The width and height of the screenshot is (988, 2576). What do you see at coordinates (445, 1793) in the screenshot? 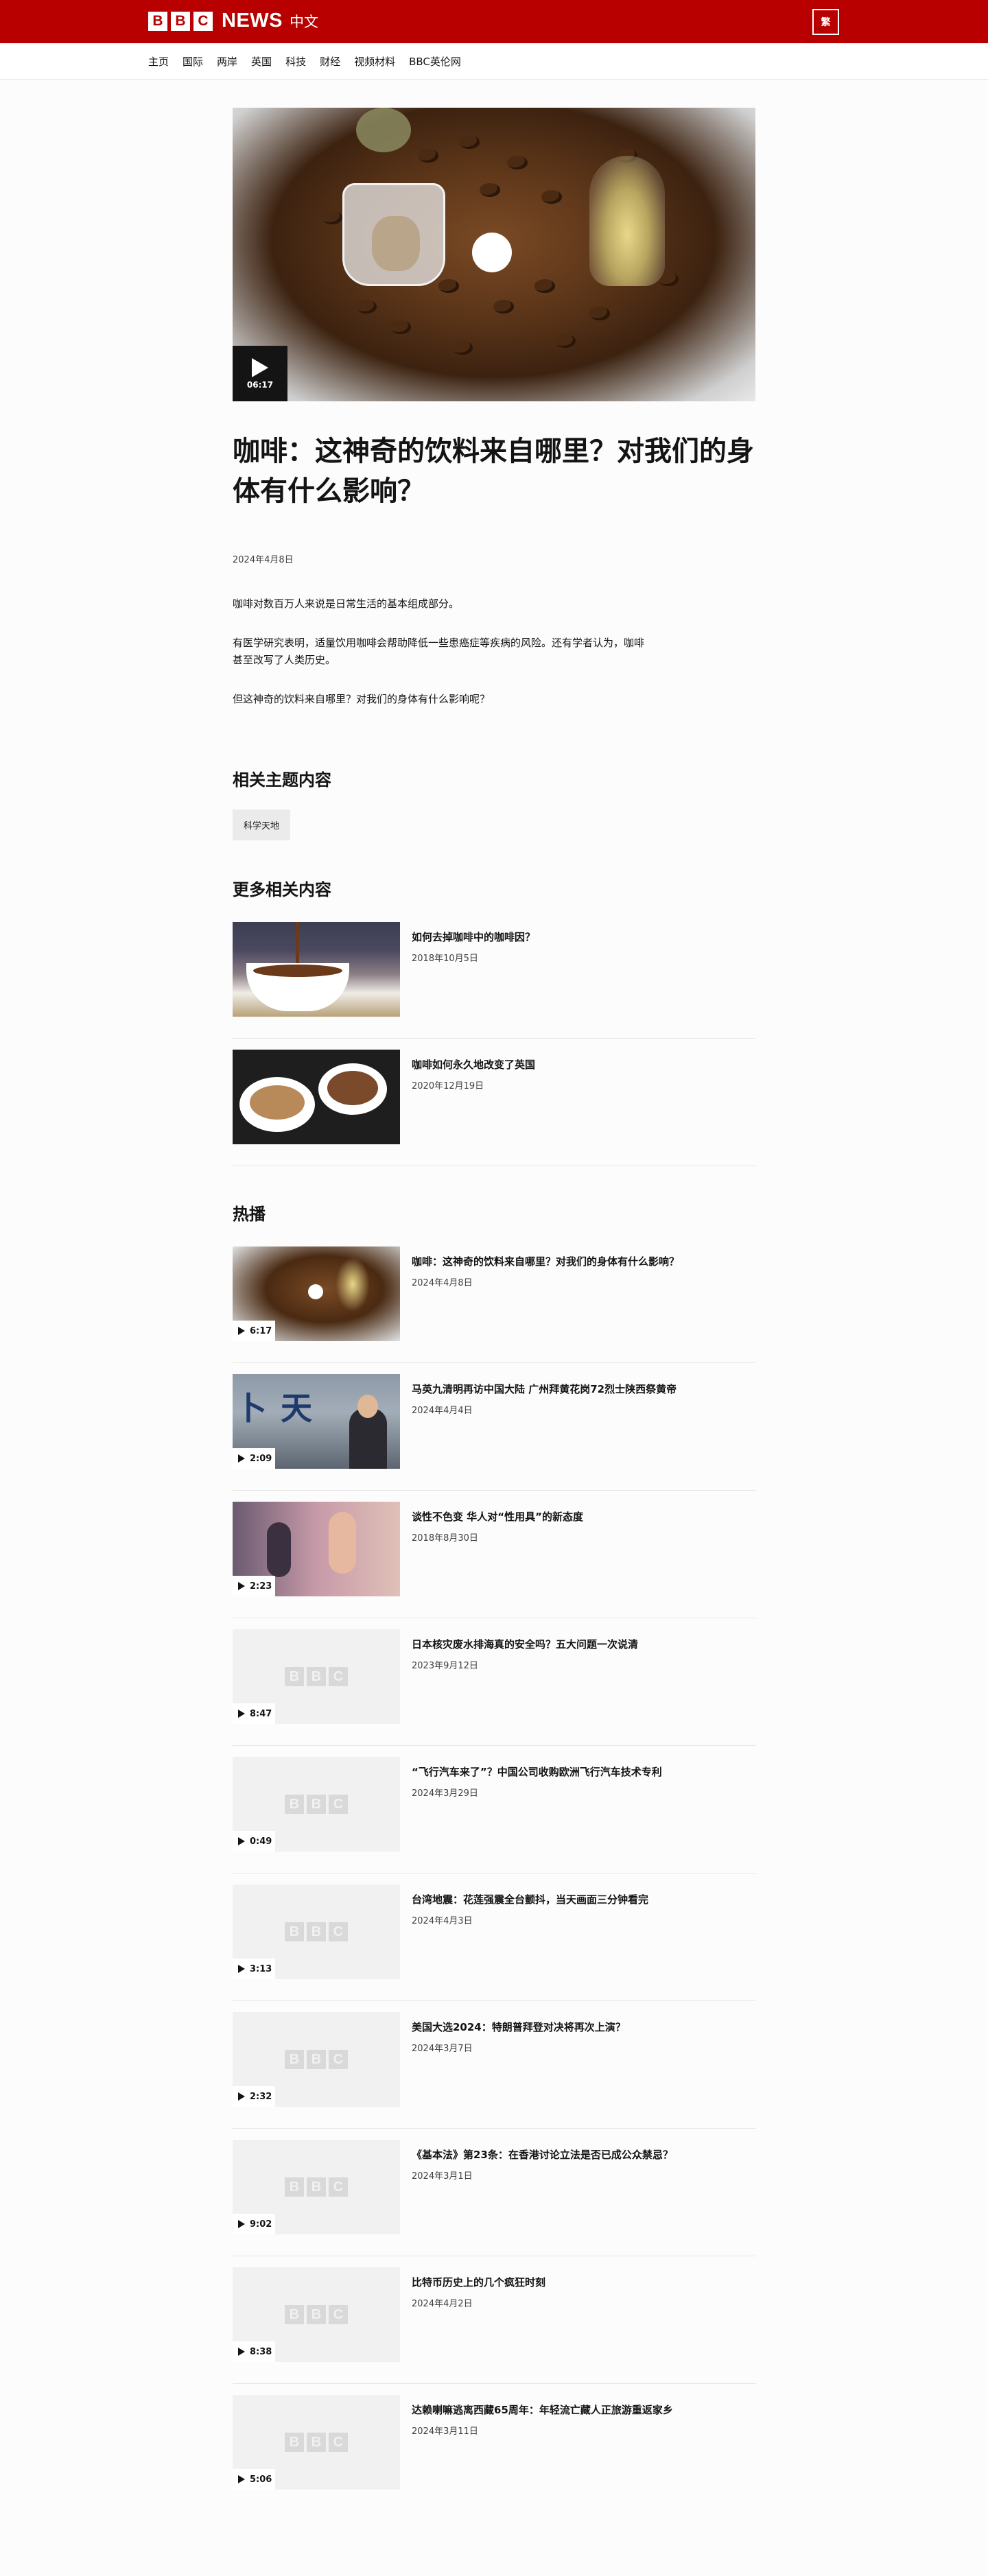
I see `item-date: 2024年3月29日` at bounding box center [445, 1793].